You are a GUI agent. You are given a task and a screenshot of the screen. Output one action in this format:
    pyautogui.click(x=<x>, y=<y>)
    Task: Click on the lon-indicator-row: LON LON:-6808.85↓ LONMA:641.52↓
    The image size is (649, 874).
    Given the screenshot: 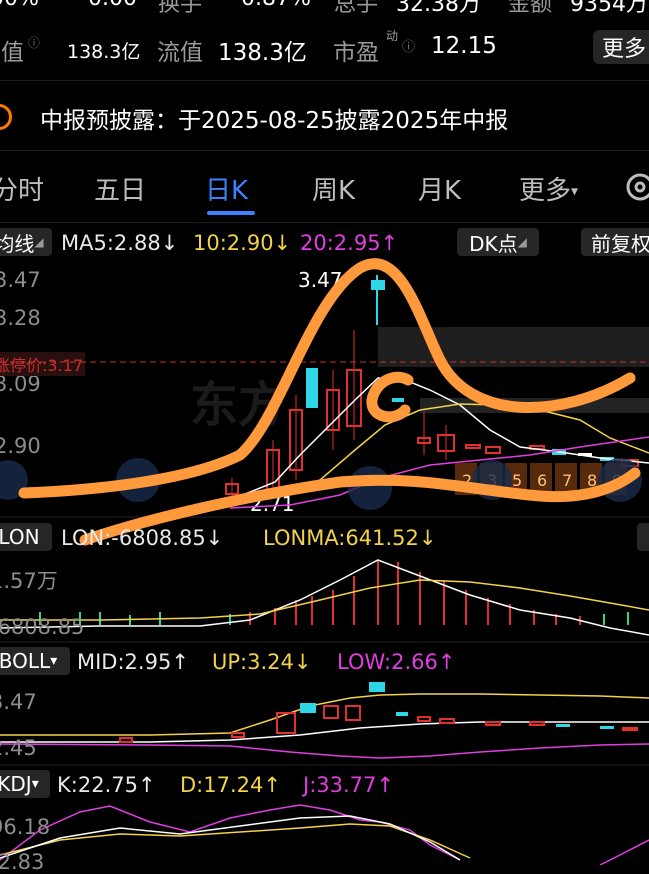 What is the action you would take?
    pyautogui.click(x=324, y=538)
    